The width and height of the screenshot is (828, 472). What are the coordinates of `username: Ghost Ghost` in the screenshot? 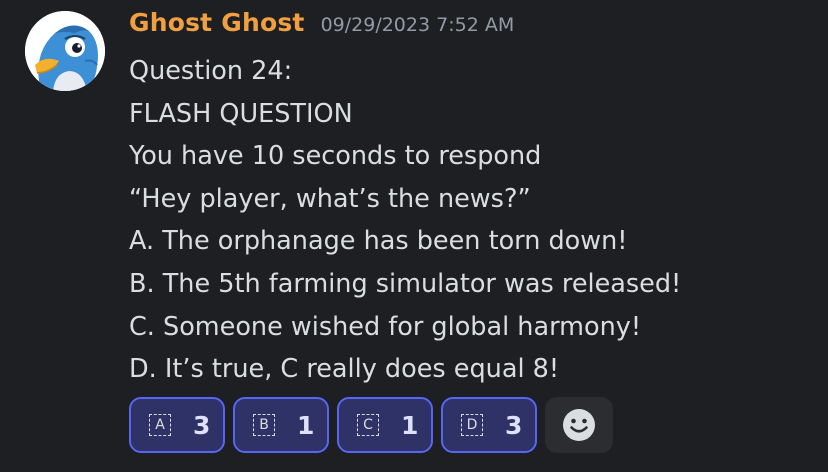 It's located at (217, 22).